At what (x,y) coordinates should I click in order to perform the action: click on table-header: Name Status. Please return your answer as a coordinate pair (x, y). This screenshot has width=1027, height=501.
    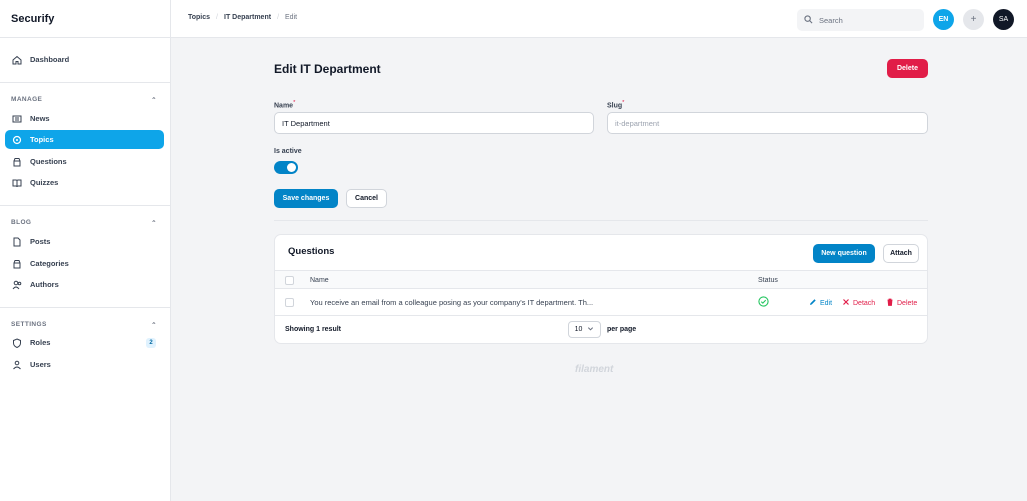
    Looking at the image, I should click on (601, 279).